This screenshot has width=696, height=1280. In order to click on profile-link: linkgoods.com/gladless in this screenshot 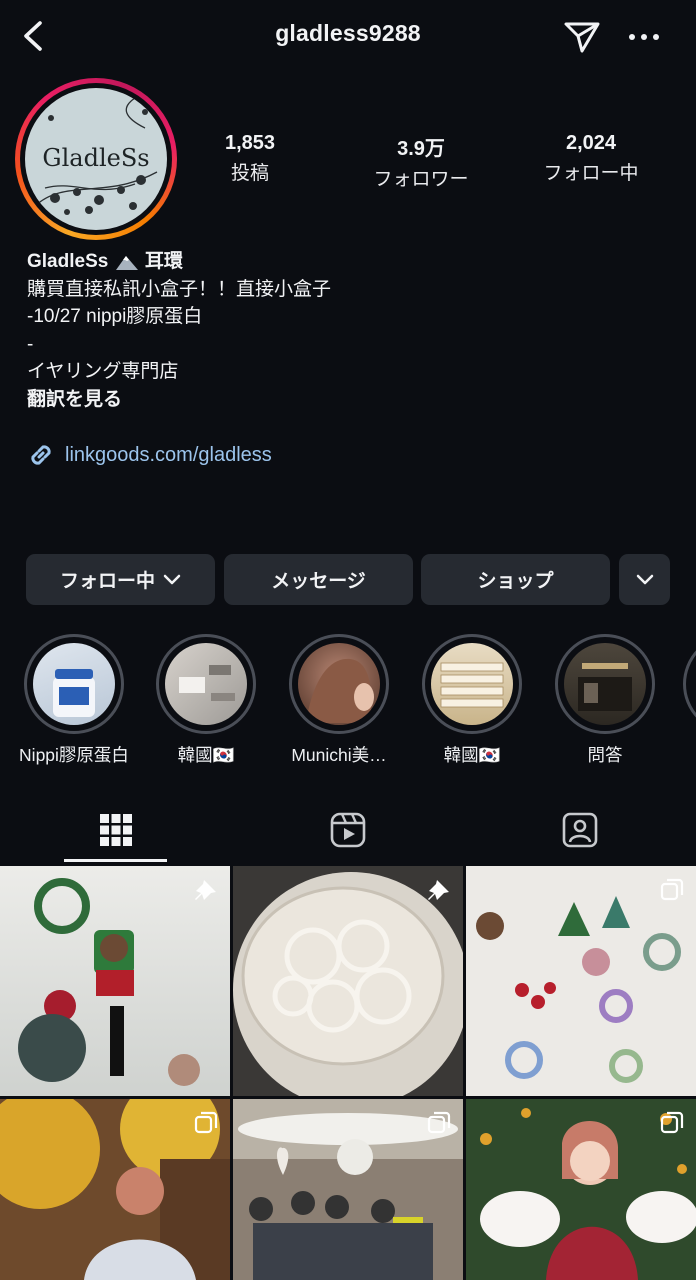, I will do `click(149, 455)`.